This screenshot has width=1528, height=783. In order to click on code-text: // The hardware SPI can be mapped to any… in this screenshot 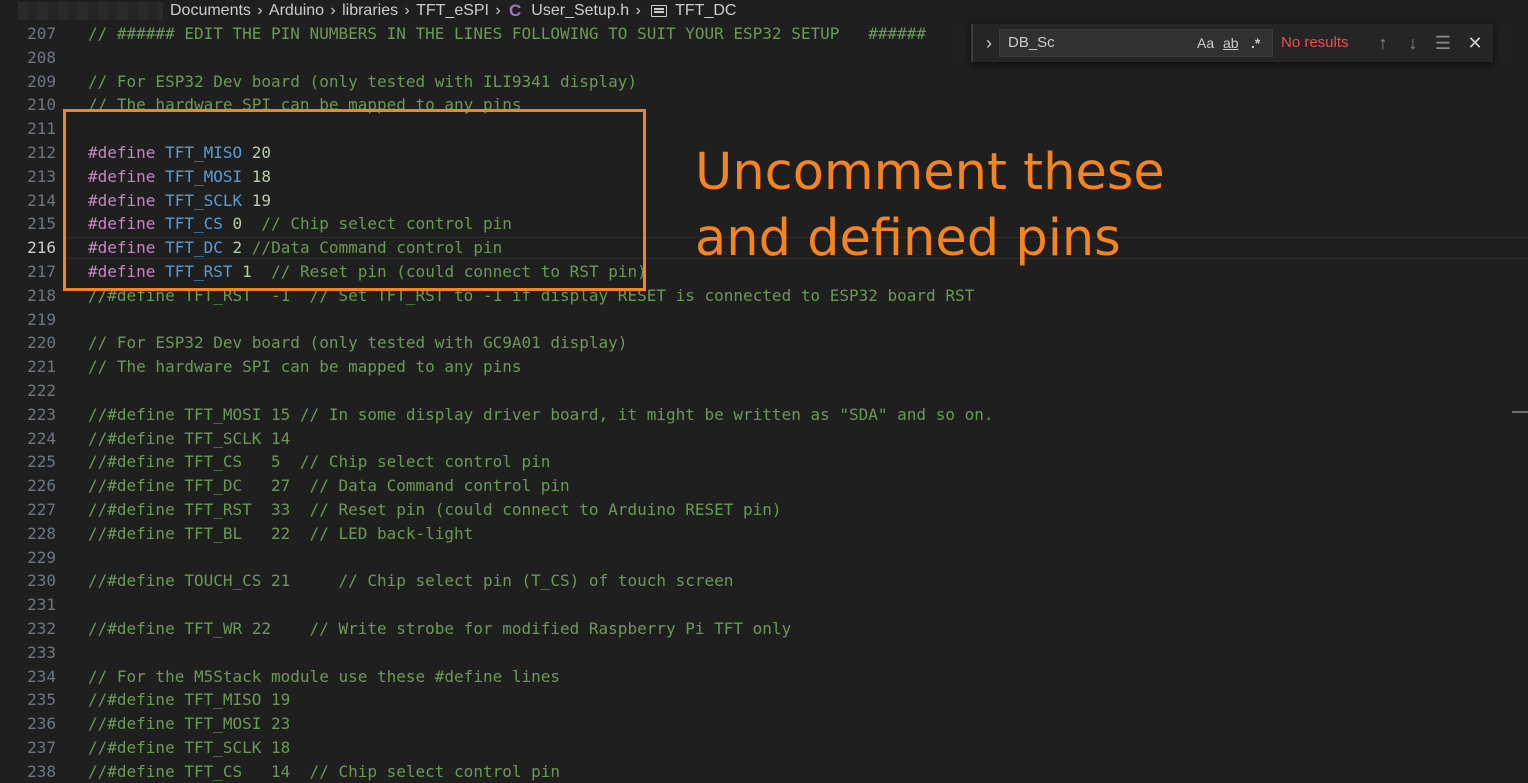, I will do `click(304, 367)`.